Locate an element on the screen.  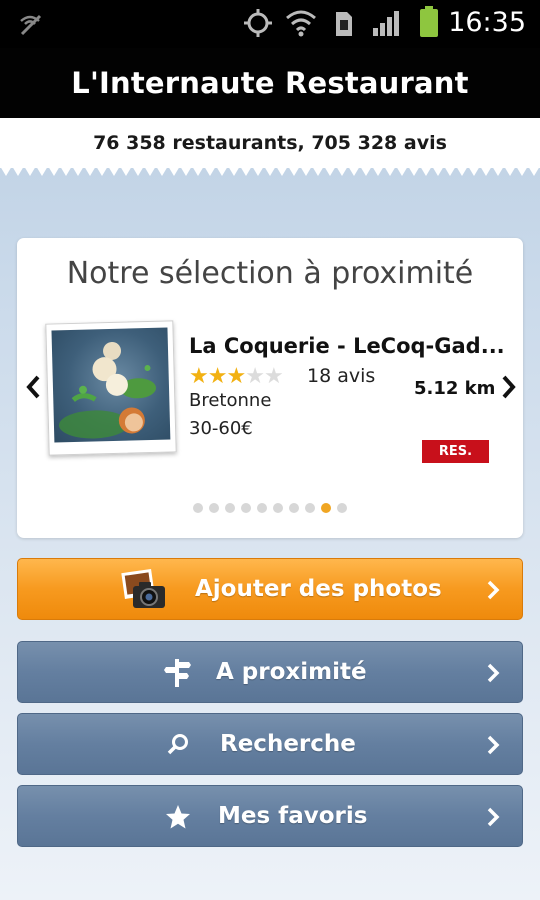
add-photos-label: Ajouter des photos is located at coordinates (318, 589).